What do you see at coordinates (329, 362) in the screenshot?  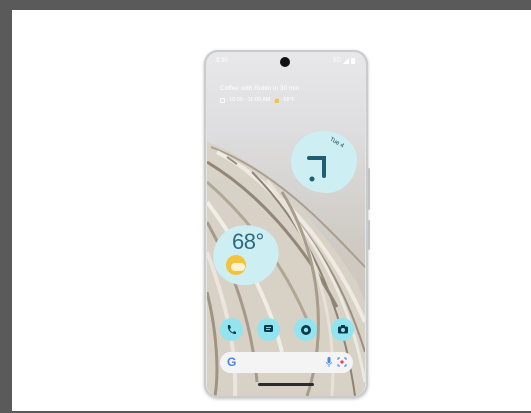 I see `mic-icon` at bounding box center [329, 362].